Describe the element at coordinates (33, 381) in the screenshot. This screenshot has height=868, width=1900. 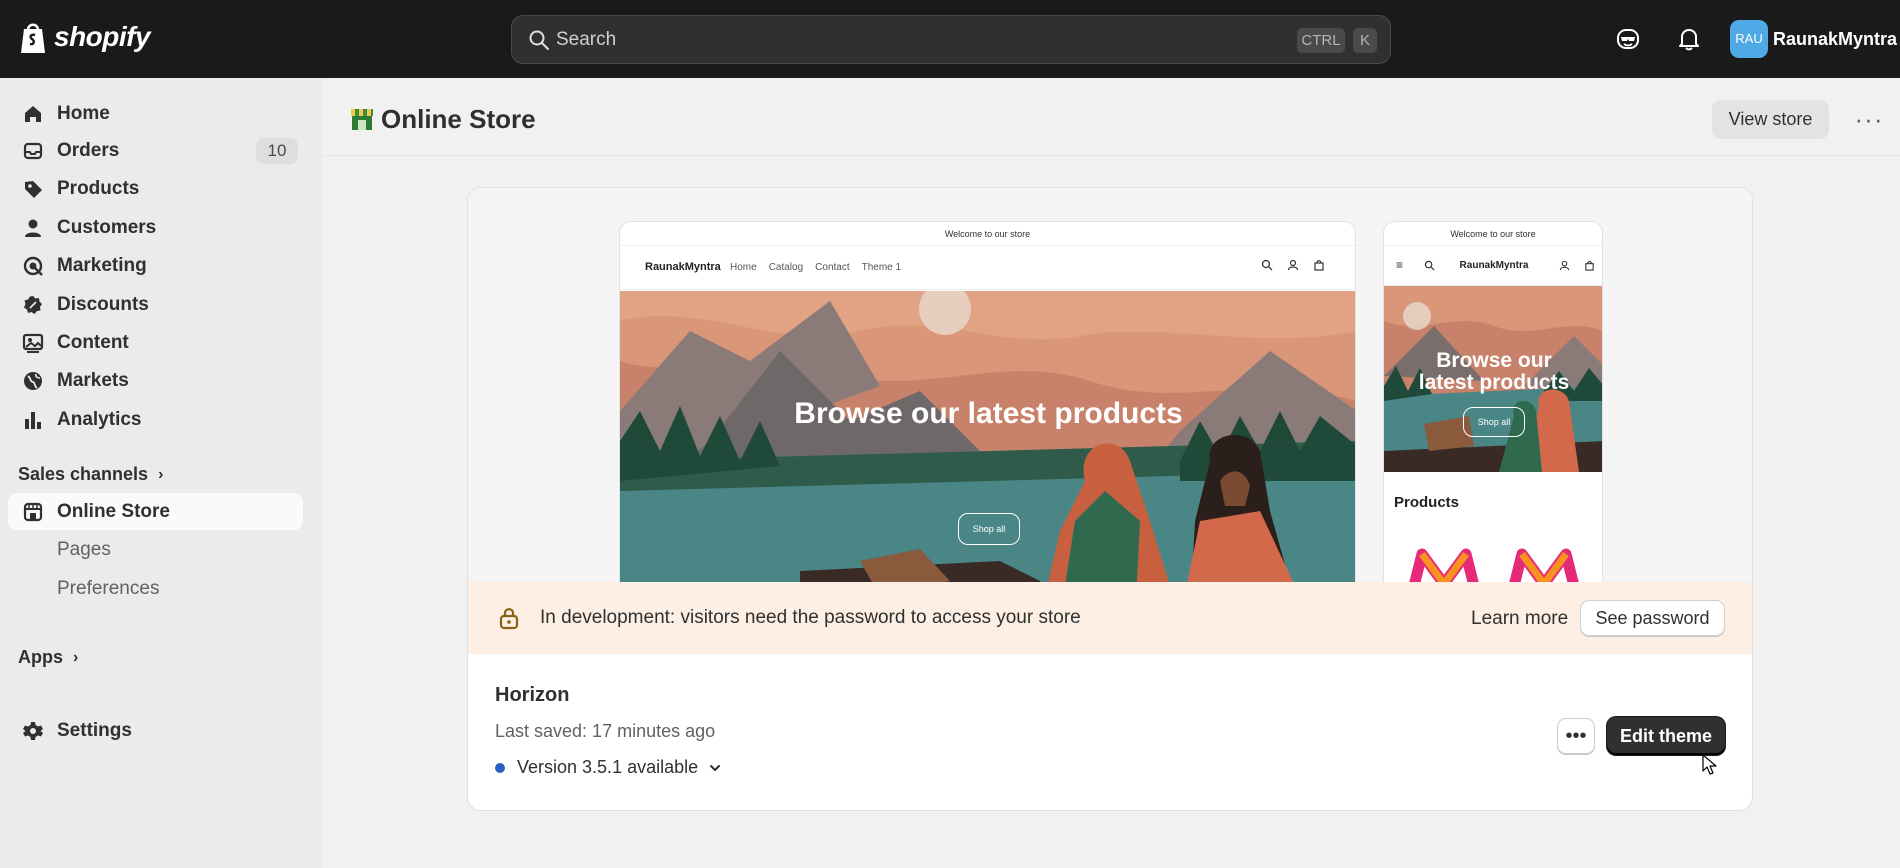
I see `globe-icon` at that location.